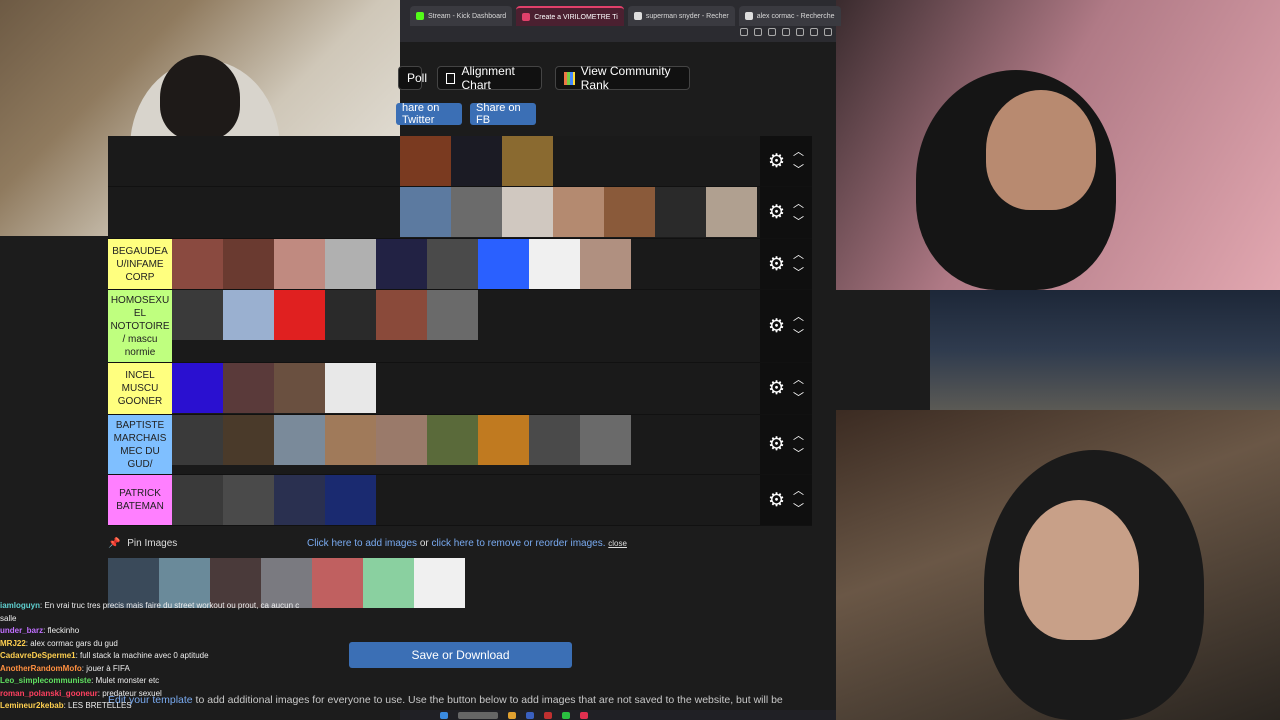  What do you see at coordinates (519, 543) in the screenshot?
I see `remove-images-link: click here to remove or reorder images.` at bounding box center [519, 543].